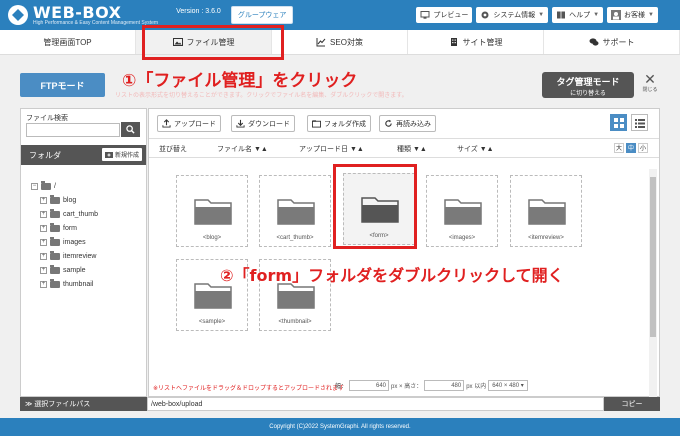 Image resolution: width=680 pixels, height=436 pixels. I want to click on search-button, so click(130, 129).